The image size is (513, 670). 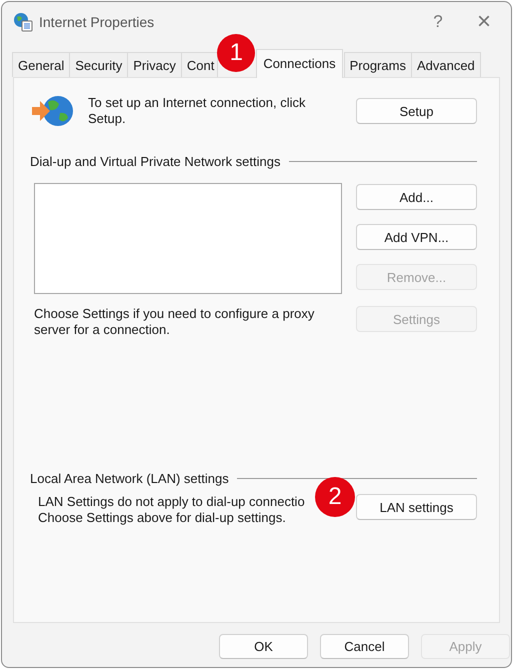 What do you see at coordinates (236, 53) in the screenshot?
I see `step-marker: 1` at bounding box center [236, 53].